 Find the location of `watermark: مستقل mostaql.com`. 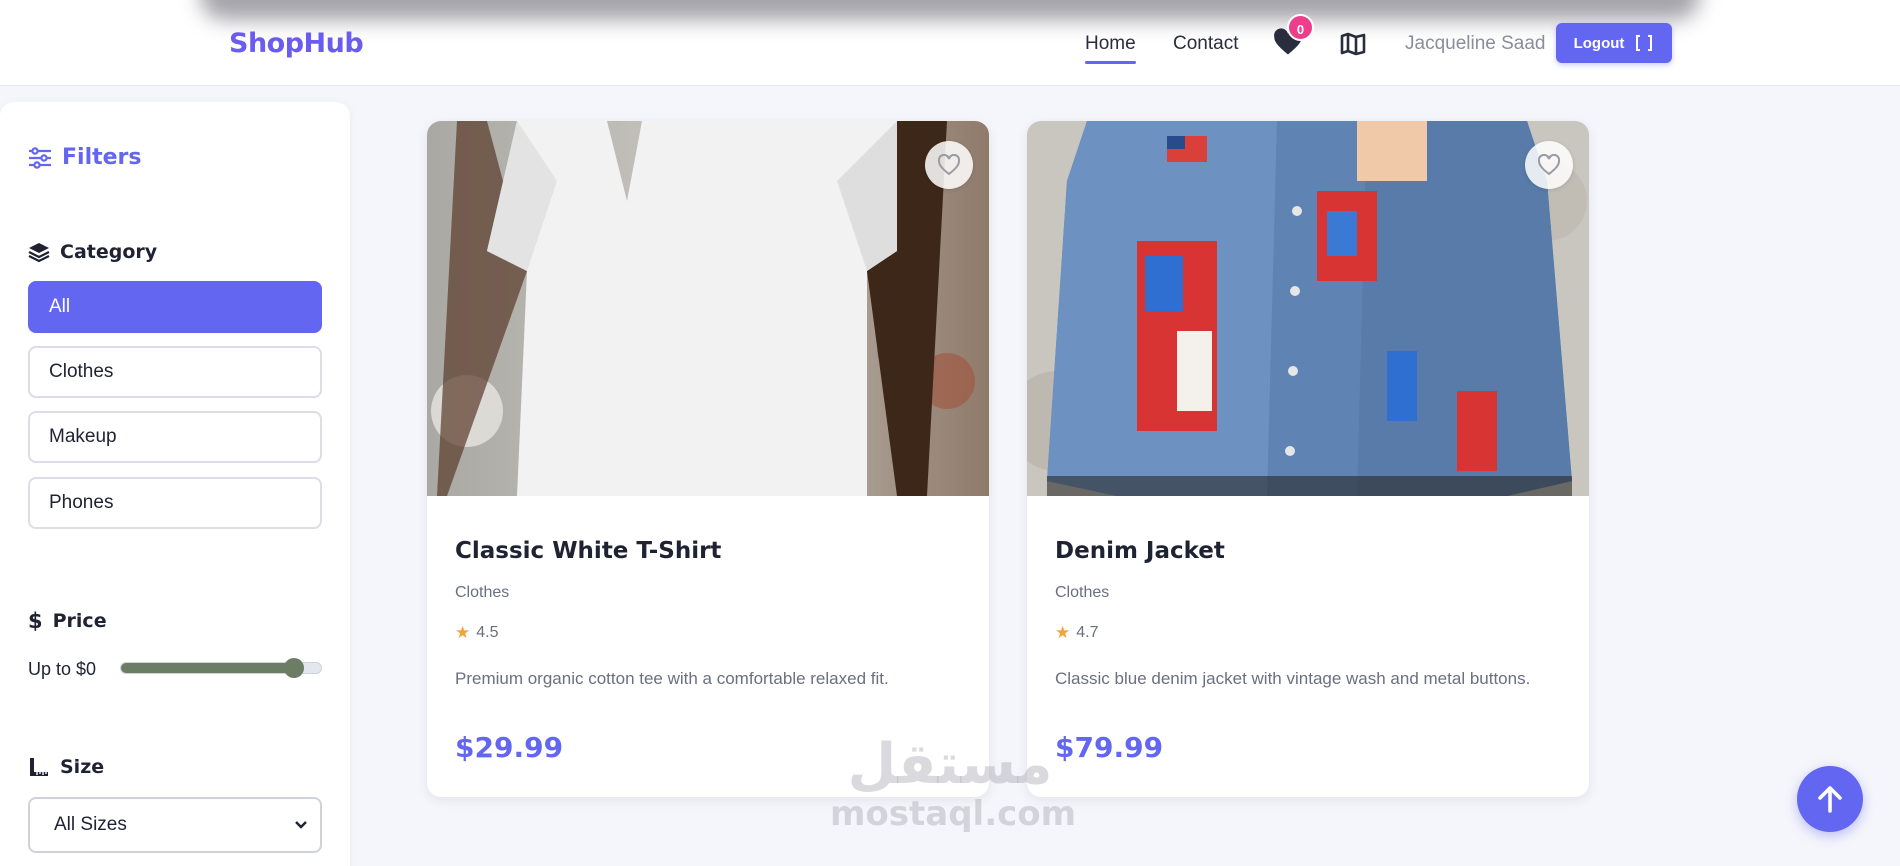

watermark: مستقل mostaql.com is located at coordinates (953, 783).